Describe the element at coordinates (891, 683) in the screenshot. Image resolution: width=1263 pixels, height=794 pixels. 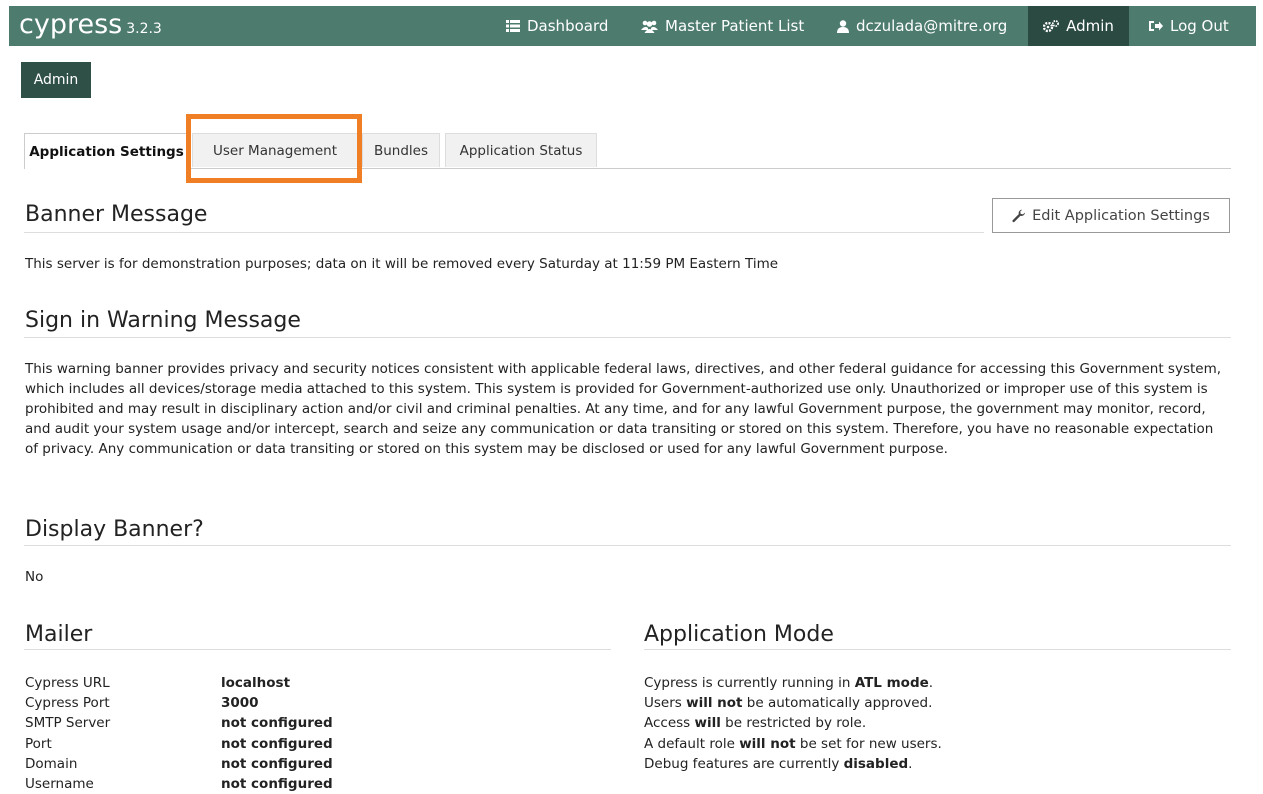
I see `mode-emphasis: ATL mode` at that location.